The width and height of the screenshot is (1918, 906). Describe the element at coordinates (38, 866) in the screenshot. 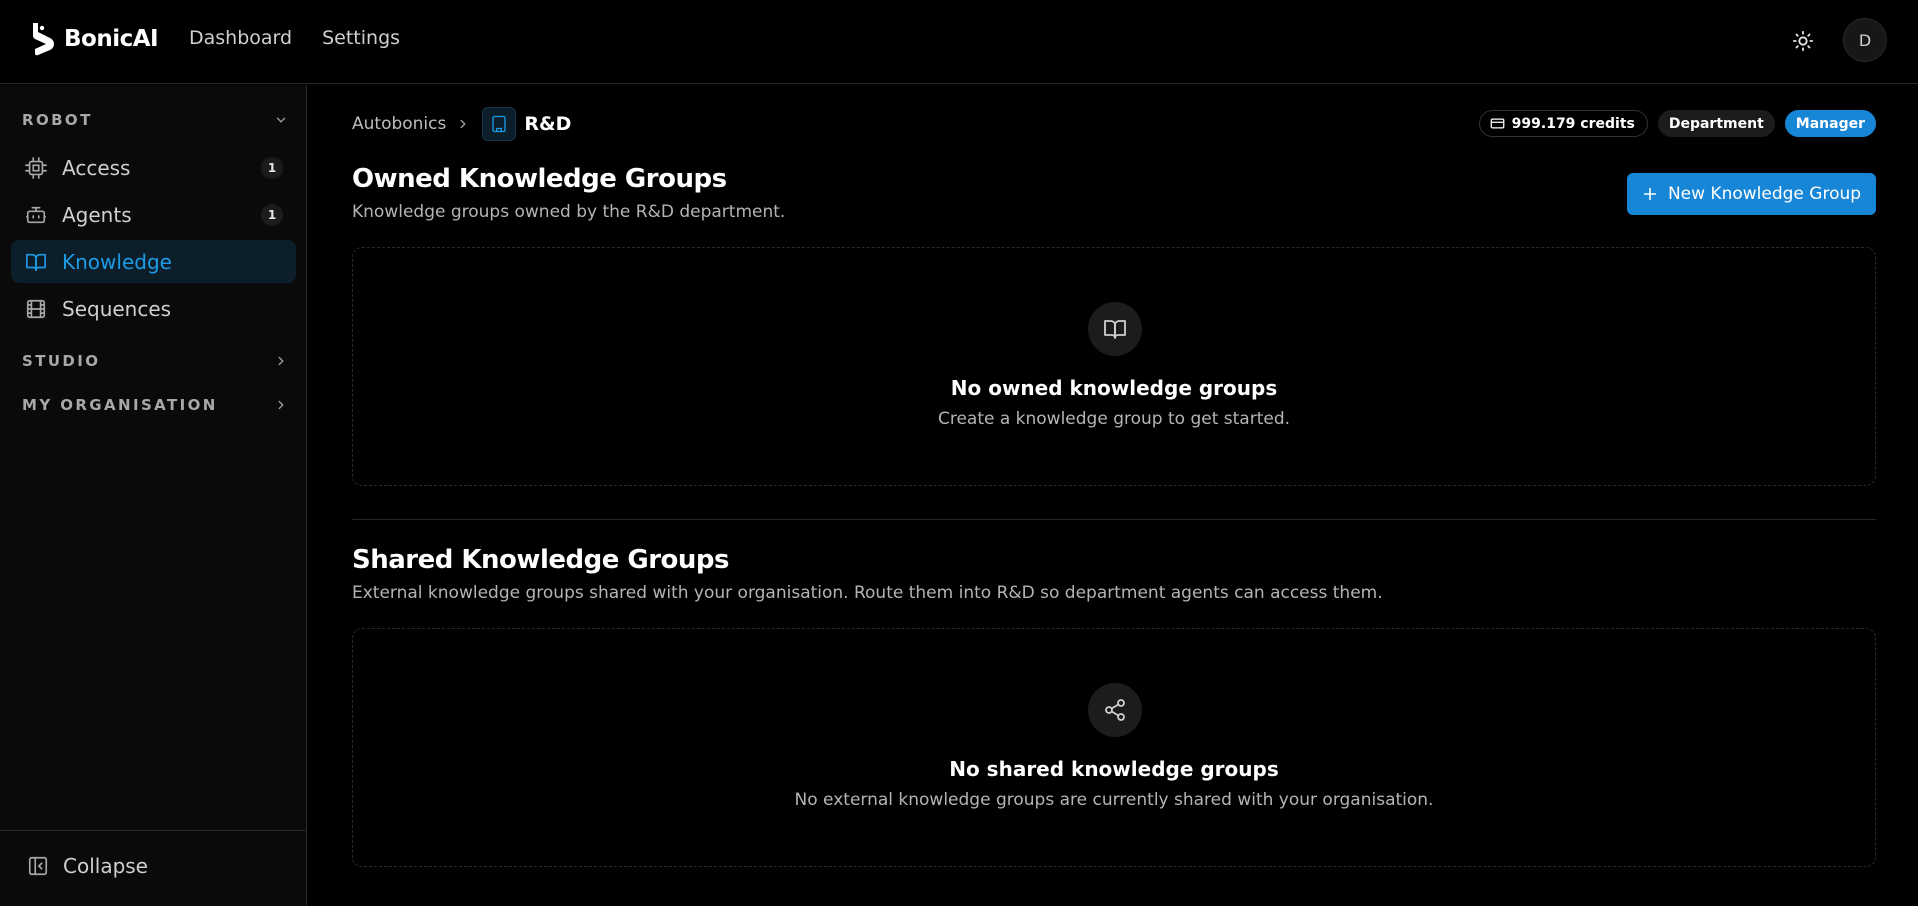

I see `panel-left-close-icon` at that location.